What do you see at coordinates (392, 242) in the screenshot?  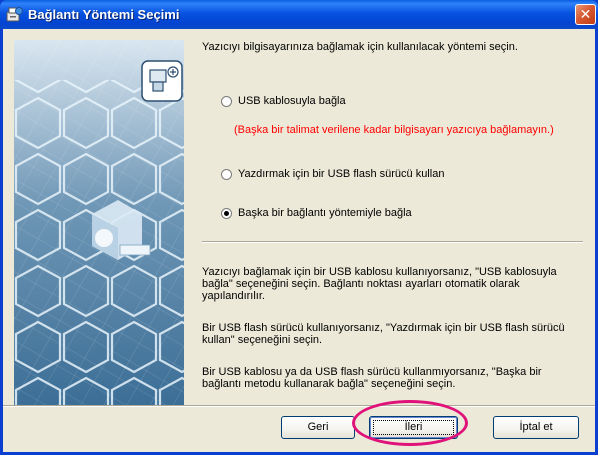 I see `content-divider` at bounding box center [392, 242].